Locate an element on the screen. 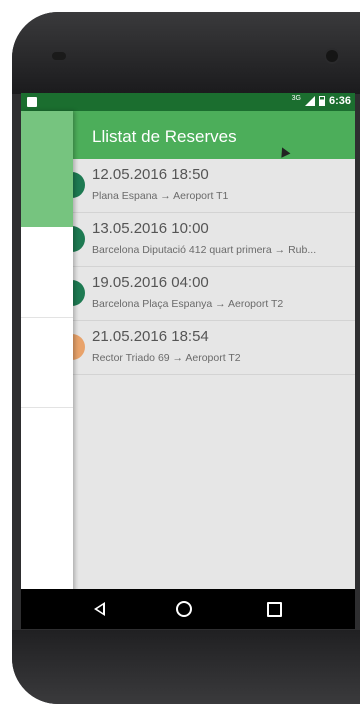 This screenshot has width=360, height=704. navigation-drawer is located at coordinates (47, 361).